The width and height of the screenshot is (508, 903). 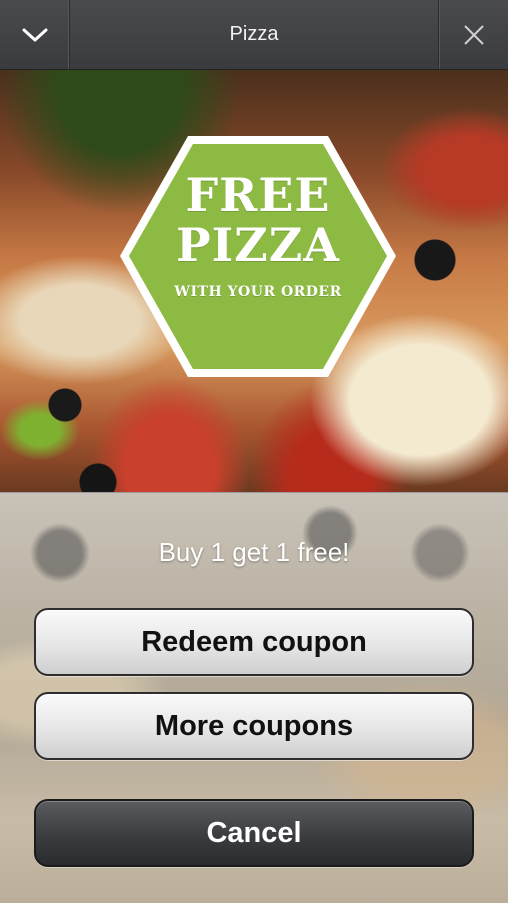 I want to click on offer-text: Buy 1 get 1 free!, so click(x=254, y=552).